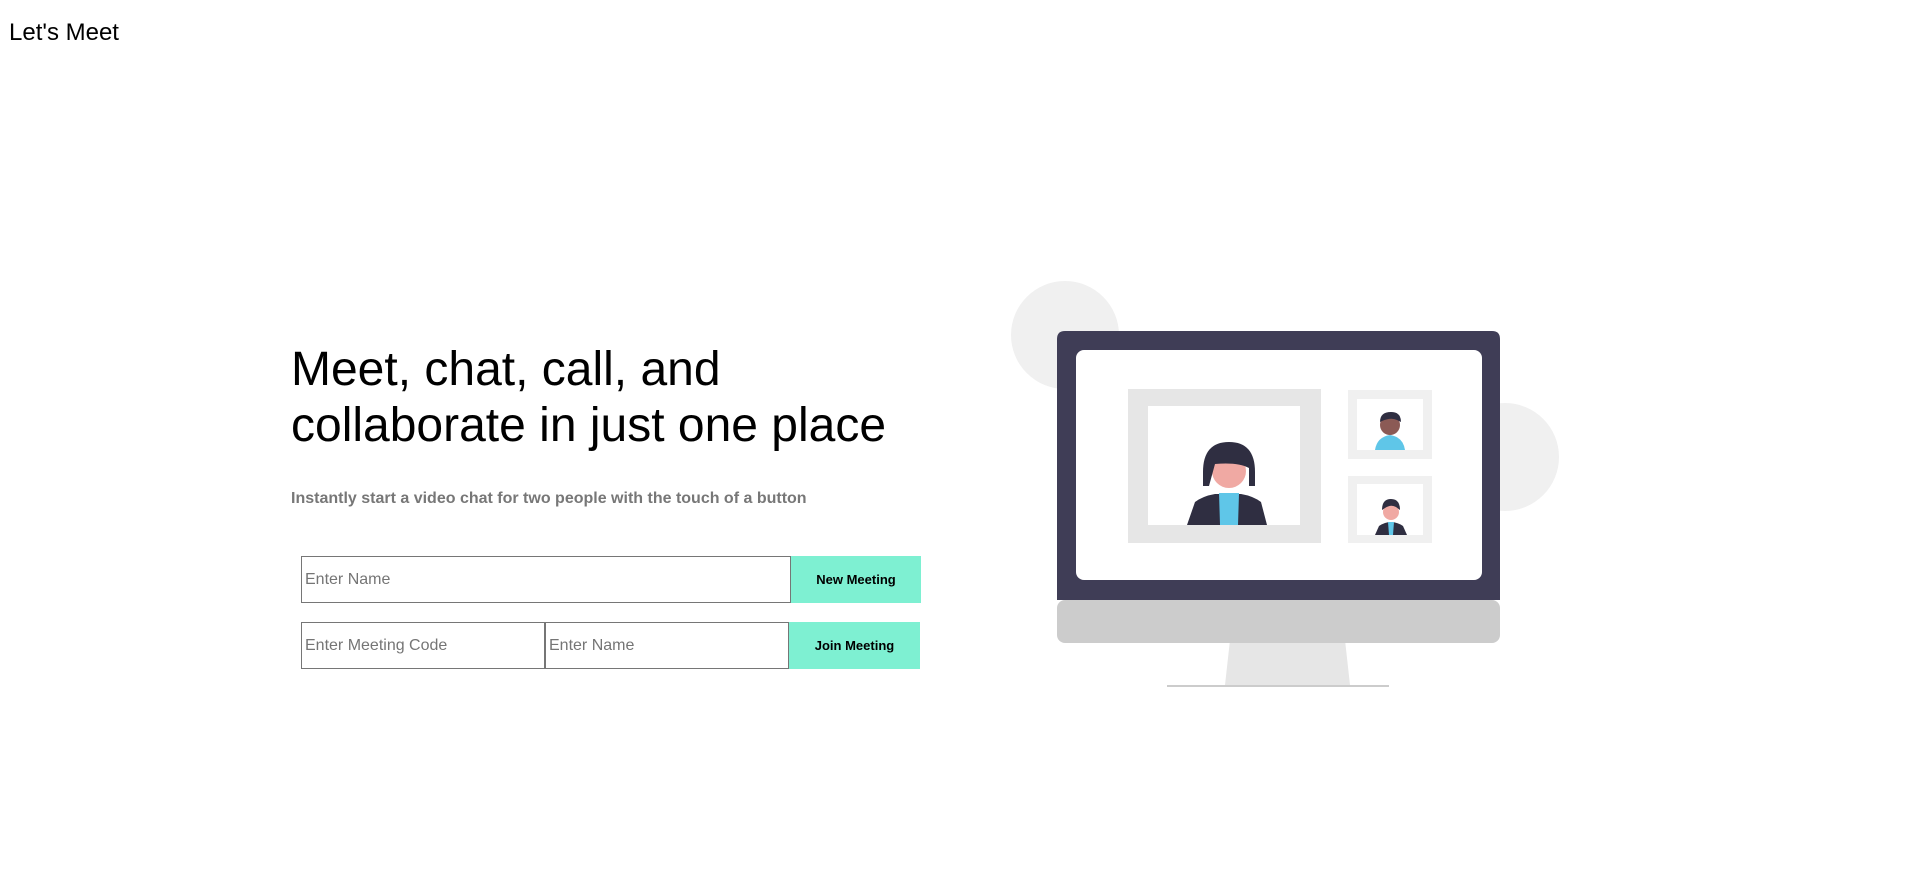 Image resolution: width=1918 pixels, height=895 pixels. I want to click on new-meeting-name-input, so click(546, 579).